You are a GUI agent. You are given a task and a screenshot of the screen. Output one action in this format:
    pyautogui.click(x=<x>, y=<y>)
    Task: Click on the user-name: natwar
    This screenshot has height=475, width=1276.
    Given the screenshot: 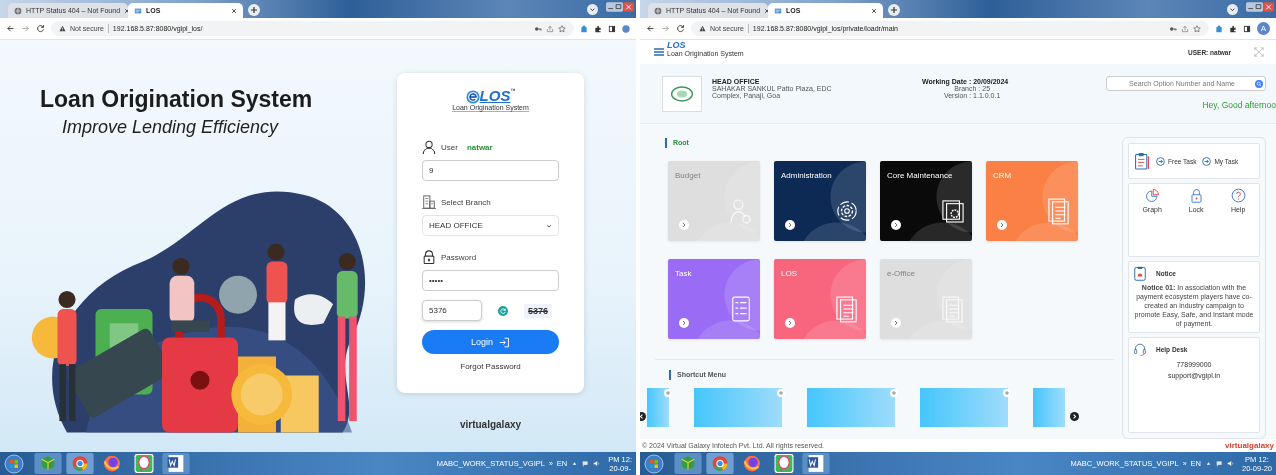 What is the action you would take?
    pyautogui.click(x=479, y=147)
    